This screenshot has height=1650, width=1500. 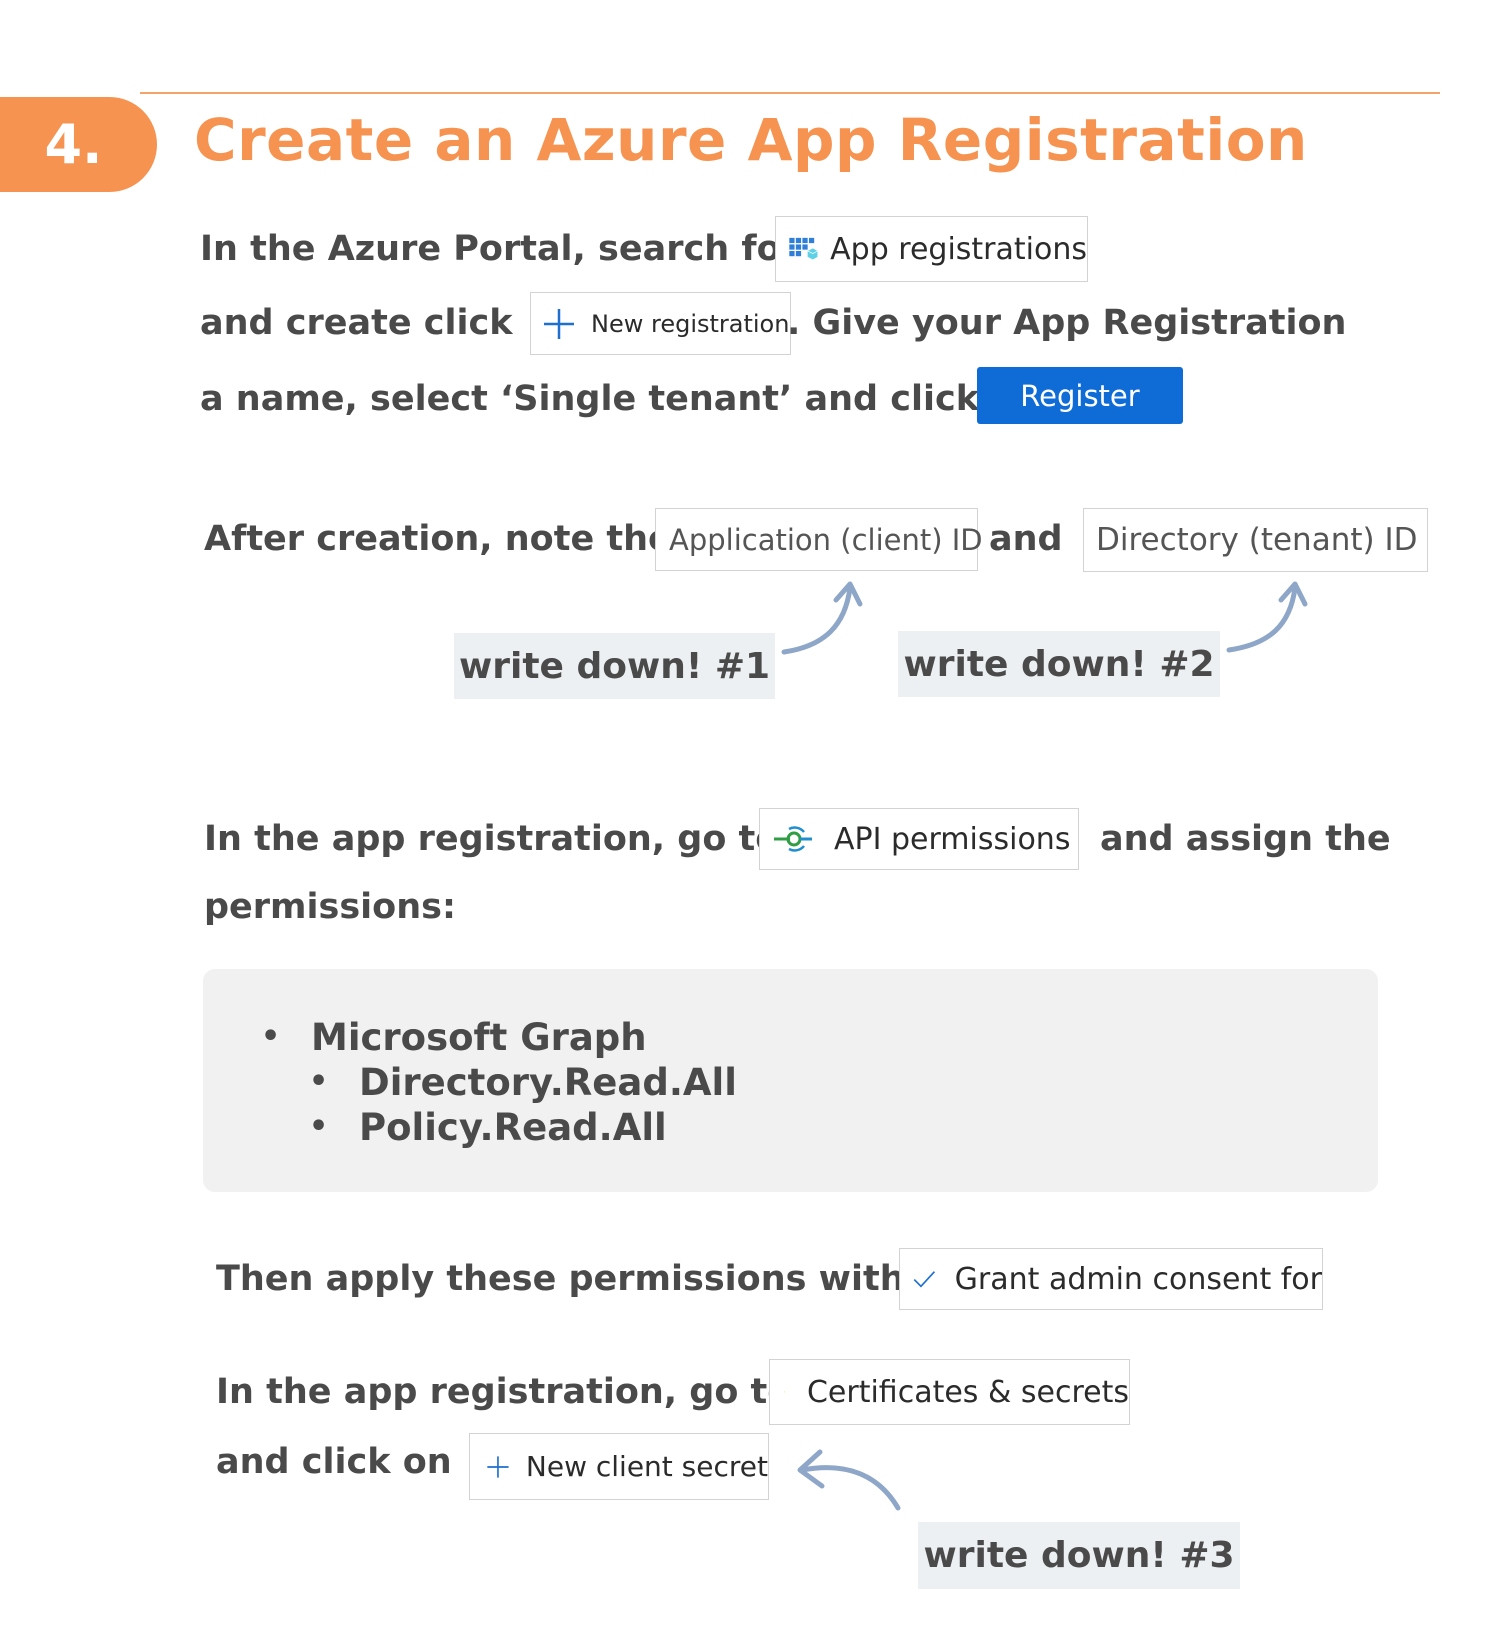 I want to click on api-permissions-chip: API permissions, so click(x=919, y=839).